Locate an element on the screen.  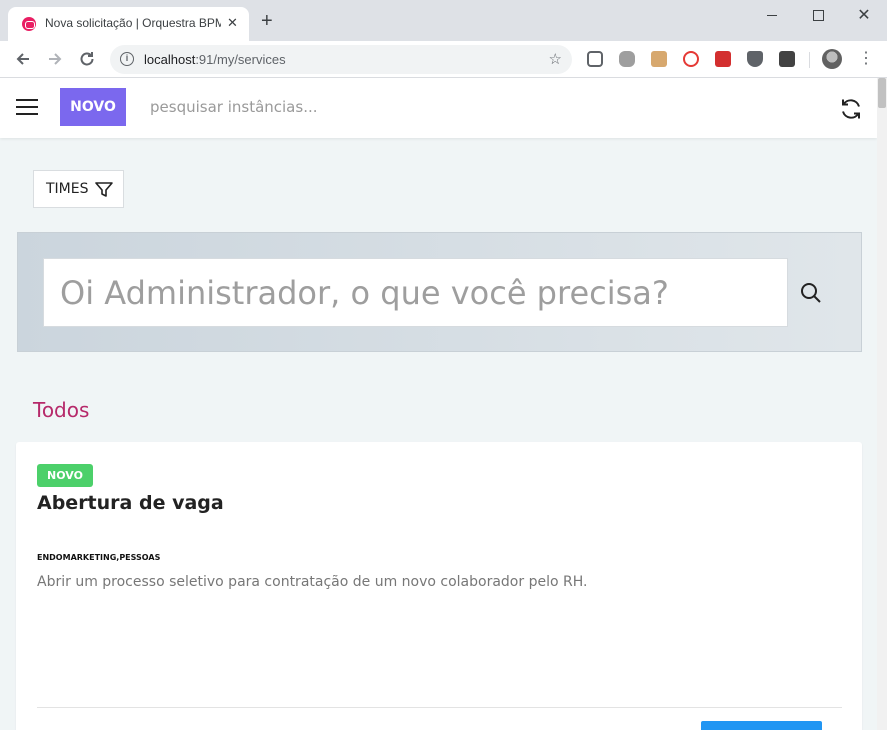
teams-filter-label: TIMES is located at coordinates (67, 189).